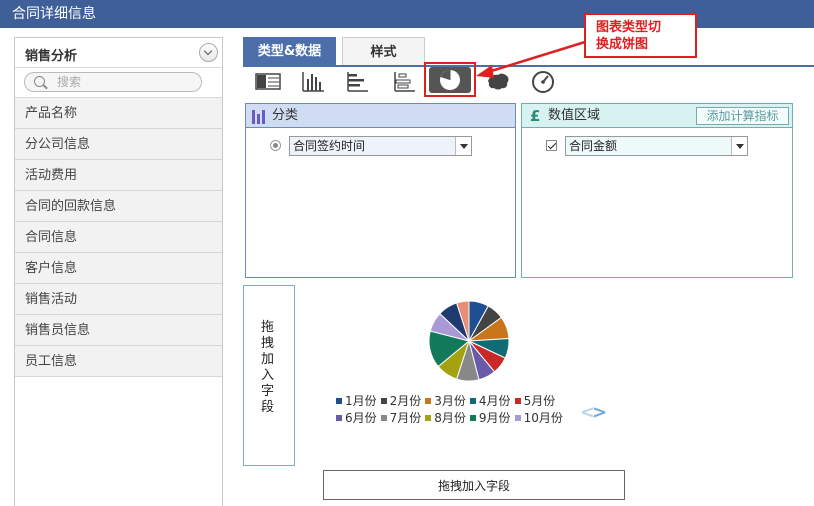 This screenshot has height=506, width=814. I want to click on legend-item: 2月份, so click(401, 400).